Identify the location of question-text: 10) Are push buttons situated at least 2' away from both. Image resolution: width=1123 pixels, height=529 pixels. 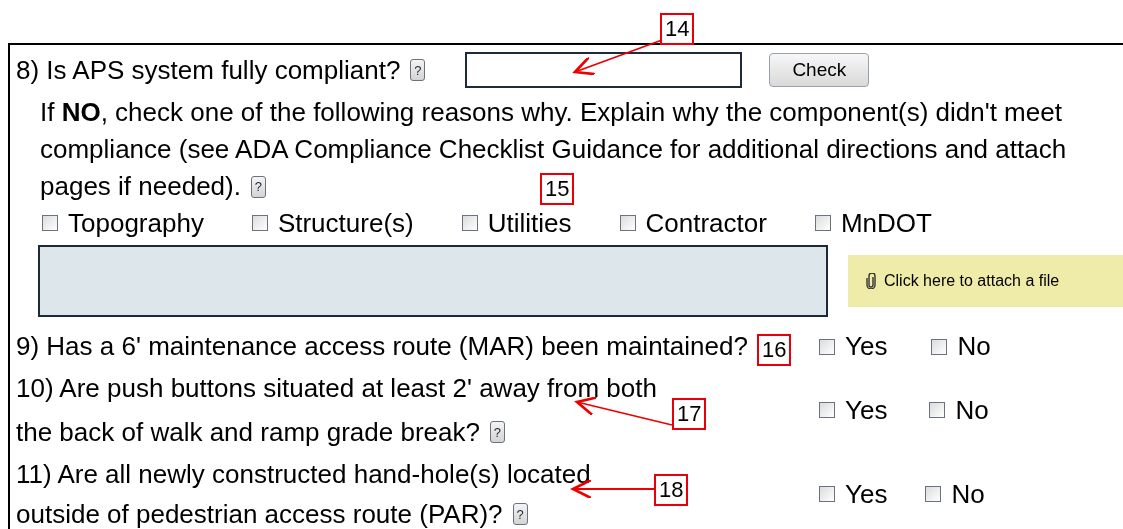
(336, 388).